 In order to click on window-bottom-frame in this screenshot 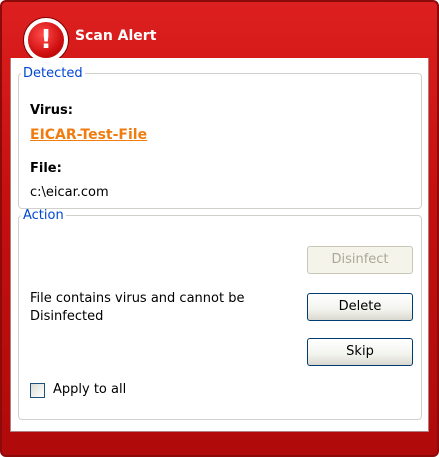, I will do `click(219, 441)`.